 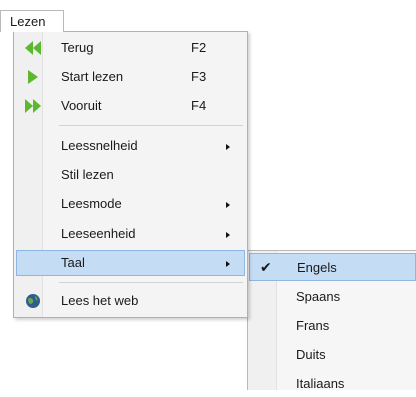 I want to click on menu-item-label: Leeseenheid, so click(x=98, y=233).